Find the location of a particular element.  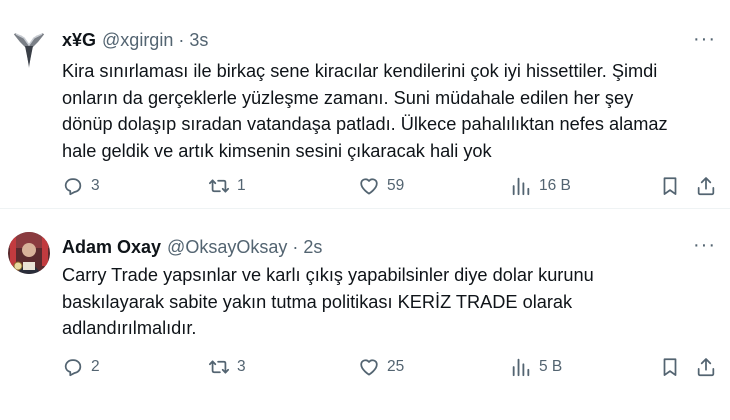

retweet-button: 1 is located at coordinates (227, 186).